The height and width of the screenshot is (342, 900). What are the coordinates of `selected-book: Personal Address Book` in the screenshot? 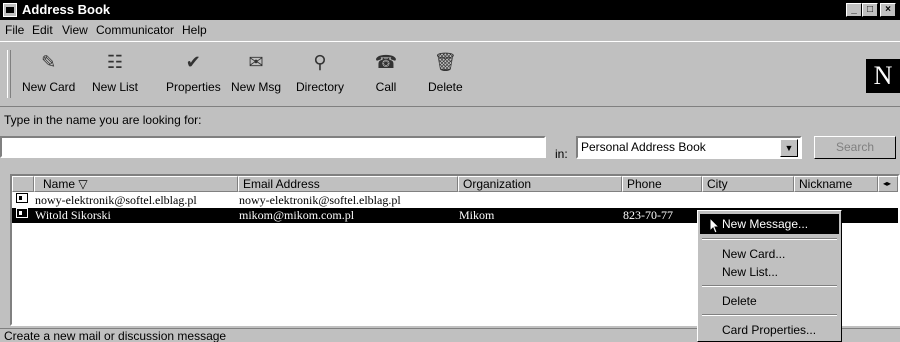 It's located at (643, 147).